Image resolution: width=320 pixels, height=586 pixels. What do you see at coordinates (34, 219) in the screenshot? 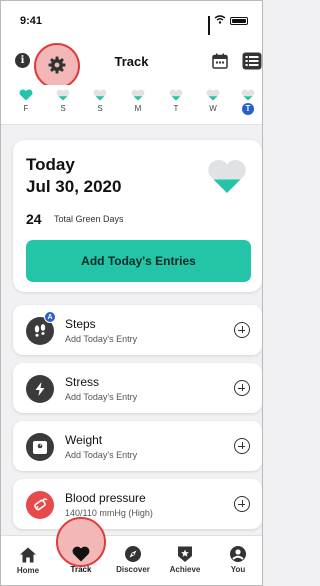
I see `green-days-count: 24` at bounding box center [34, 219].